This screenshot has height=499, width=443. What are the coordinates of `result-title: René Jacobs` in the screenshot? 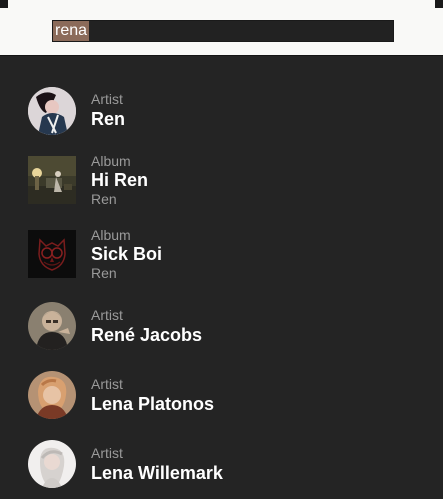 It's located at (147, 335).